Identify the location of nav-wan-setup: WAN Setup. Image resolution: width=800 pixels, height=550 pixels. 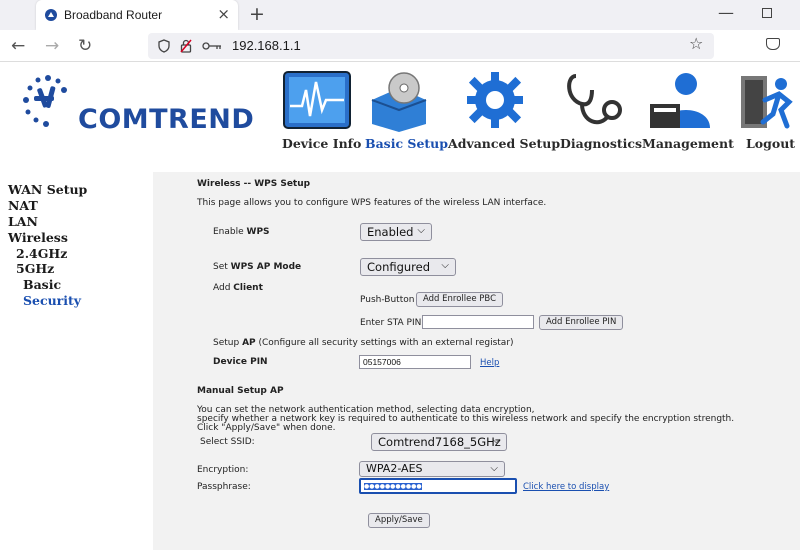
(47, 189).